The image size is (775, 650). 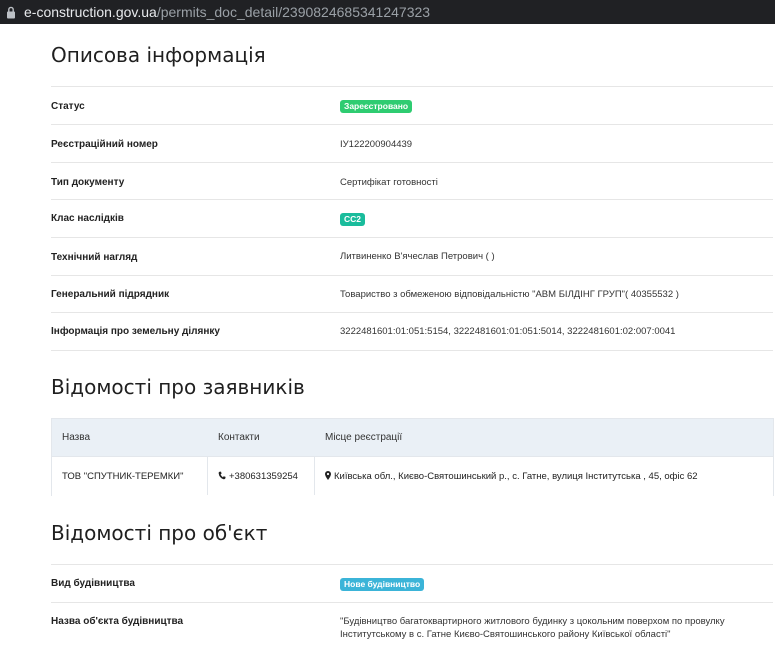 I want to click on applicant-name: ТОВ "СПУТНИК-ТЕРЕМКИ", so click(x=123, y=476).